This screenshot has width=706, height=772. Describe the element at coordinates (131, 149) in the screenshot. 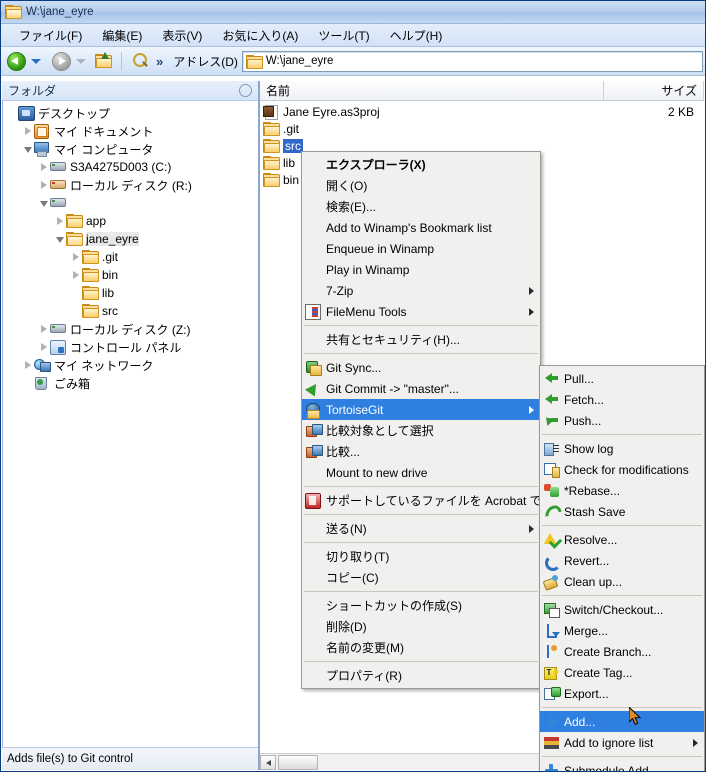

I see `tree-item--: マイ コンピュータ` at that location.